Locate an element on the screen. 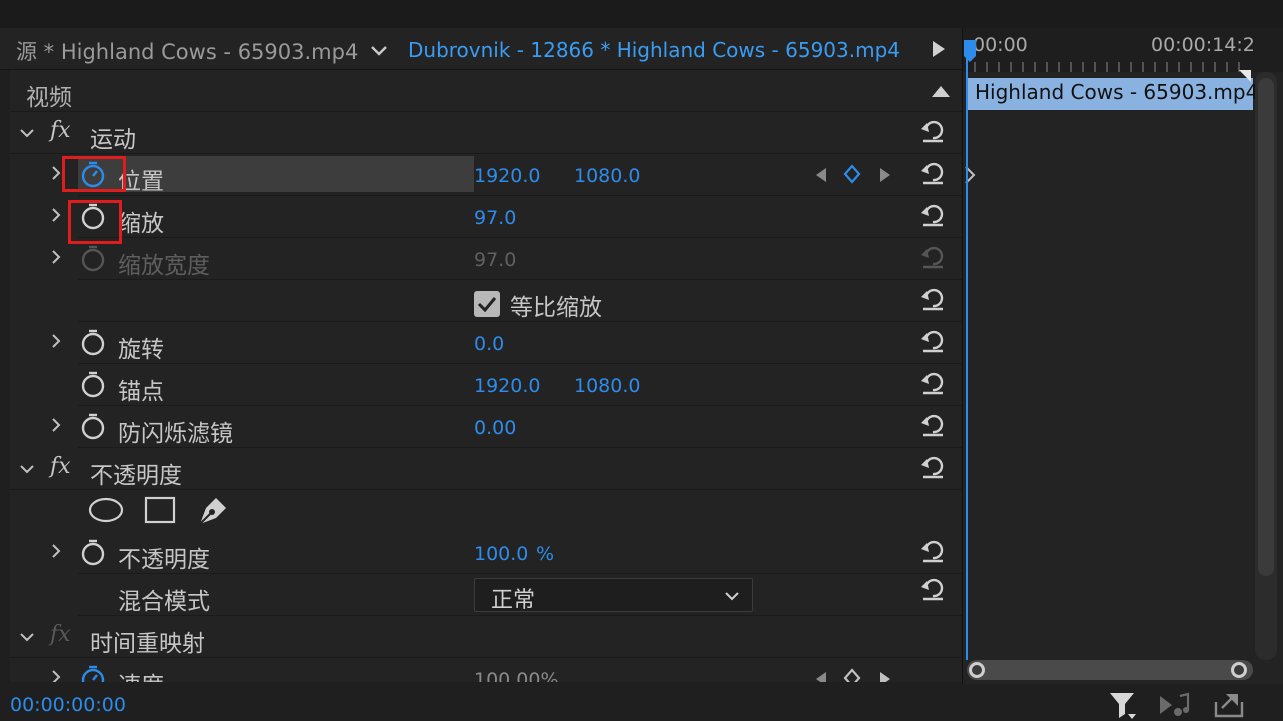 This screenshot has width=1283, height=721. prop-speed: 速度 100.00% is located at coordinates (507, 670).